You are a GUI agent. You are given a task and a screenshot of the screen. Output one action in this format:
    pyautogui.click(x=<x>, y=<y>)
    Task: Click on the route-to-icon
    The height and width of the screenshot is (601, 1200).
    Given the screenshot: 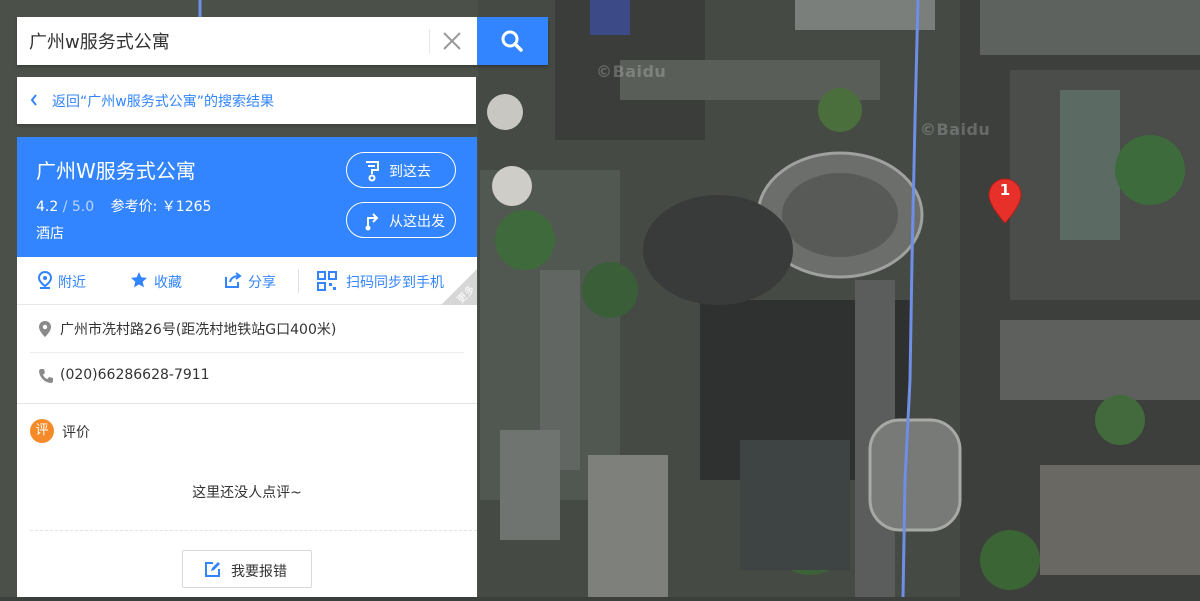 What is the action you would take?
    pyautogui.click(x=372, y=171)
    